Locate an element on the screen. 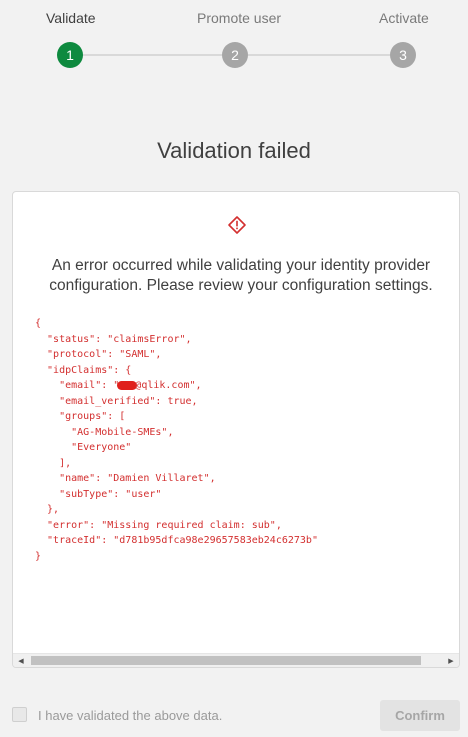 The width and height of the screenshot is (468, 737). json-line-email: "email": " @qlik.com", is located at coordinates (176, 386).